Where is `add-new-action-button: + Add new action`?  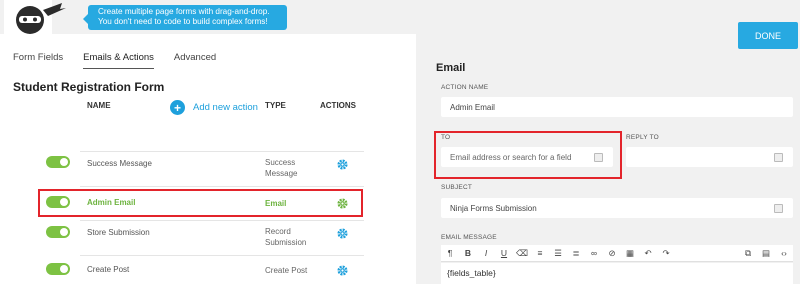
add-new-action-button: + Add new action is located at coordinates (214, 107).